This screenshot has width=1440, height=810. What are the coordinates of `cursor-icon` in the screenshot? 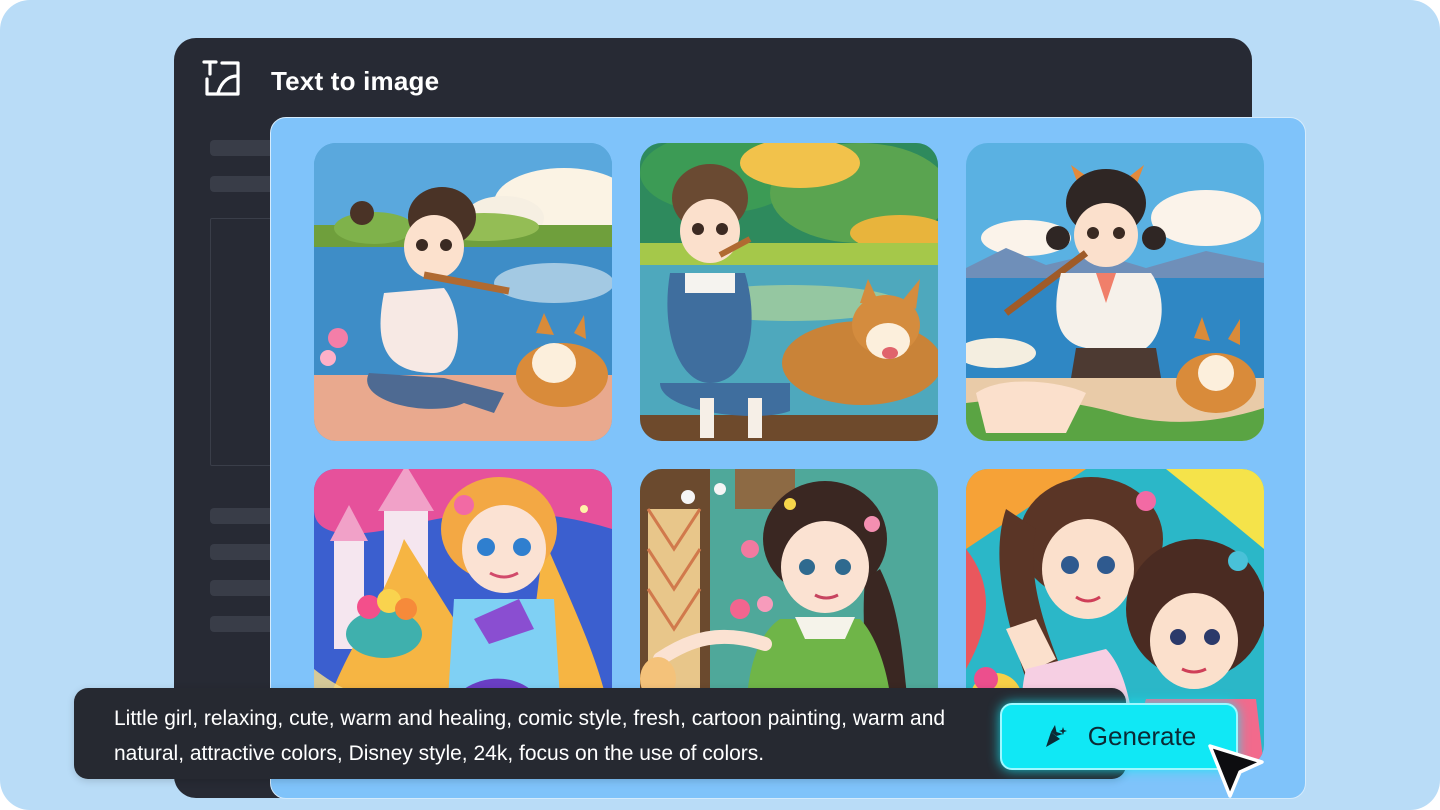 It's located at (1236, 771).